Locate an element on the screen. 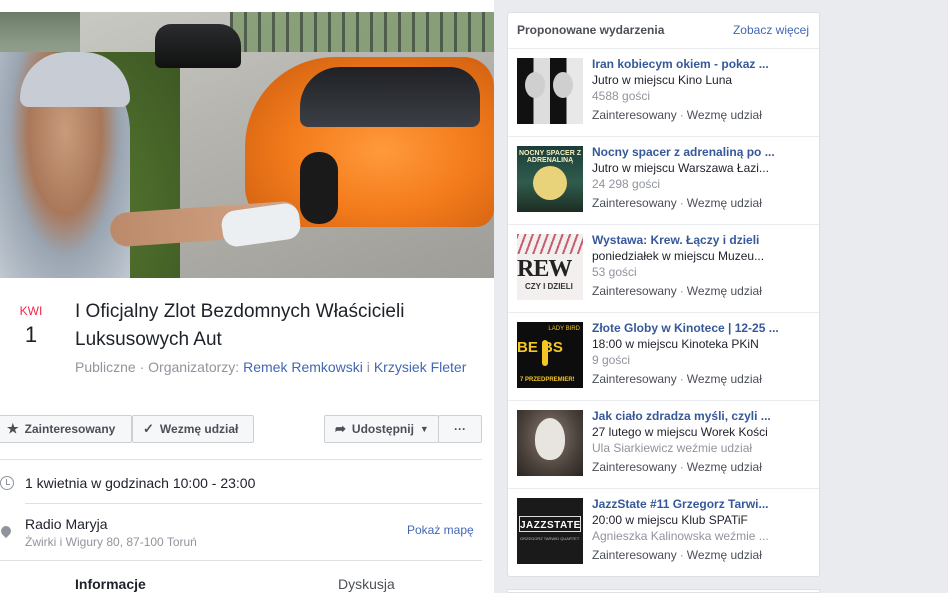 The height and width of the screenshot is (593, 948). thumb-label: JAZZSTATE is located at coordinates (550, 525).